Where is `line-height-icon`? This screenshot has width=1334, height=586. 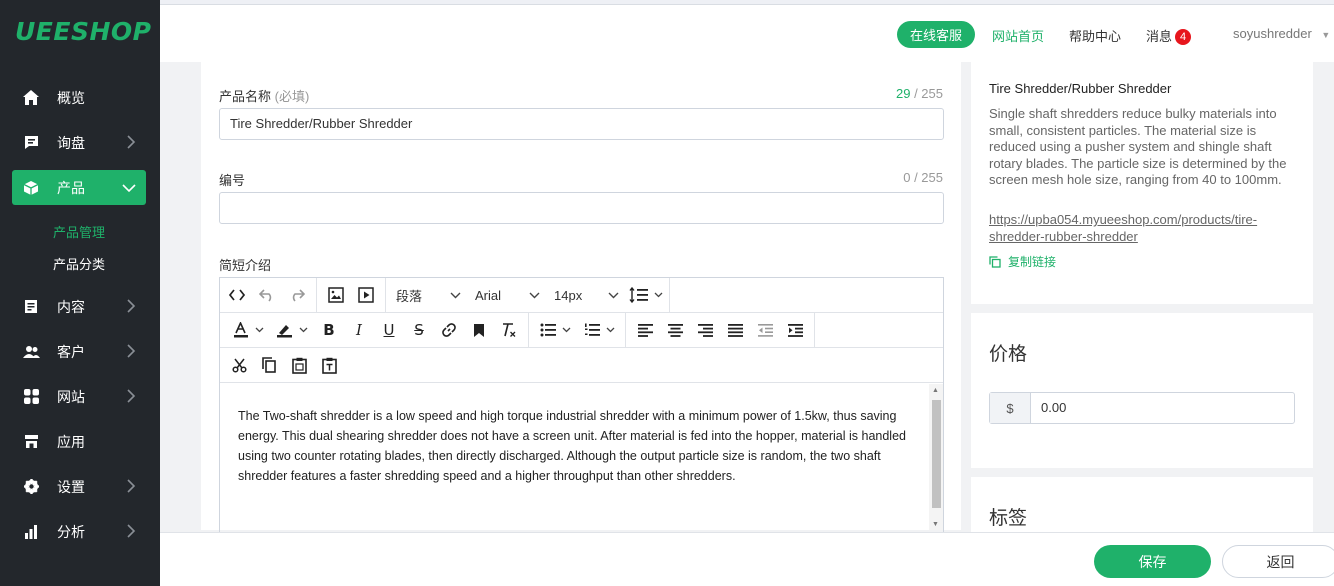
line-height-icon is located at coordinates (638, 295).